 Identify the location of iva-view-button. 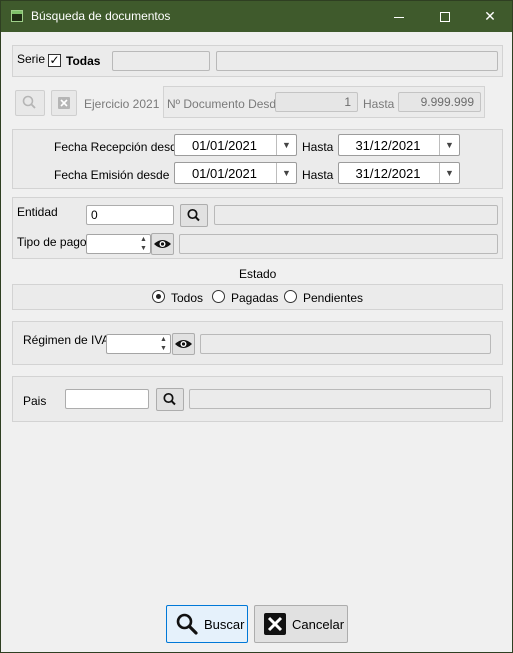
(183, 344).